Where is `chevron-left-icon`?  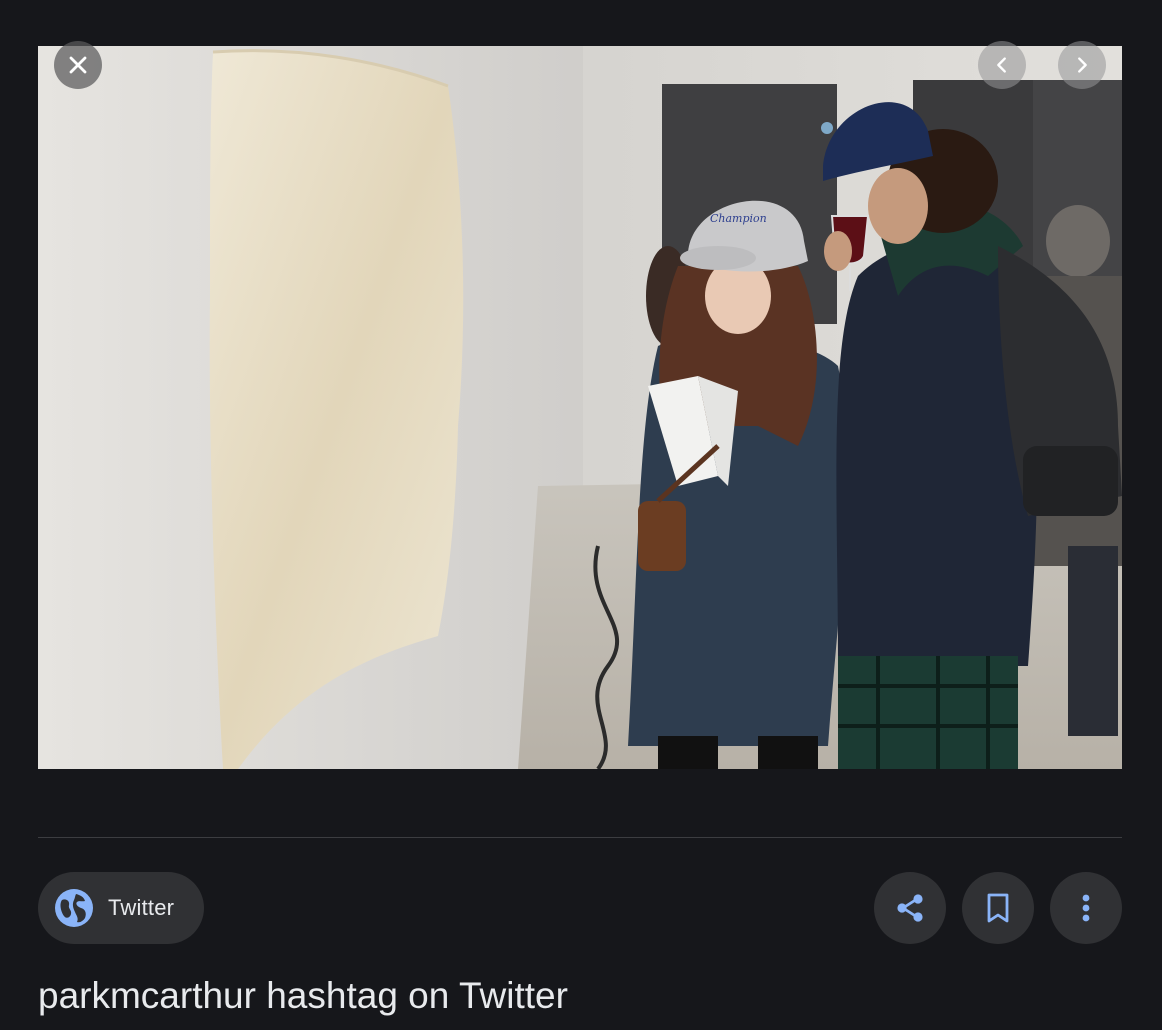
chevron-left-icon is located at coordinates (1001, 65).